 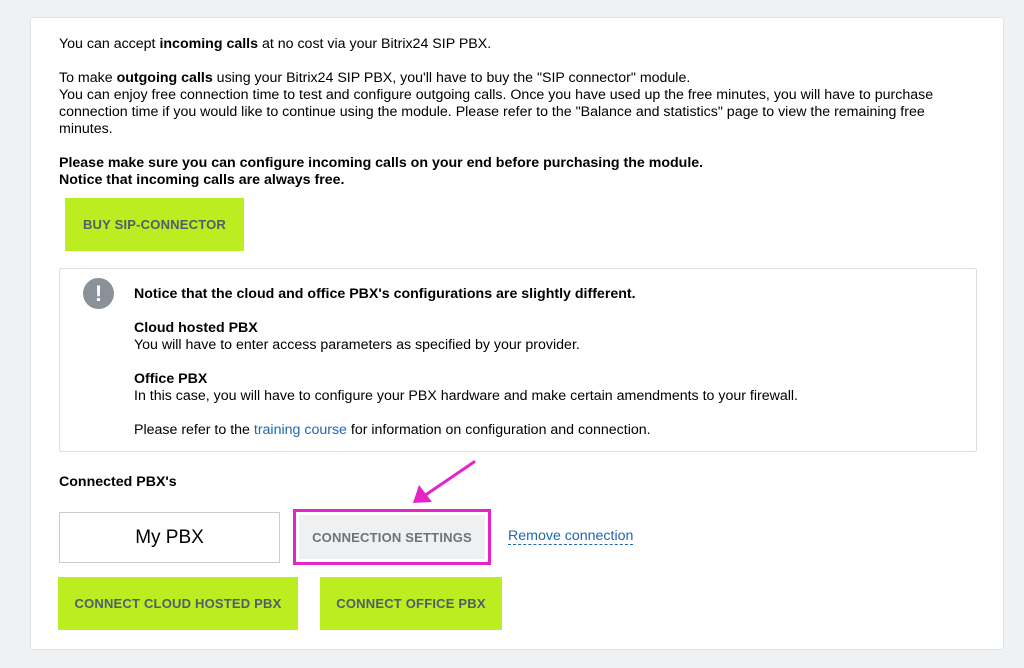 I want to click on office-pbx-title: Office PBX, so click(x=171, y=379).